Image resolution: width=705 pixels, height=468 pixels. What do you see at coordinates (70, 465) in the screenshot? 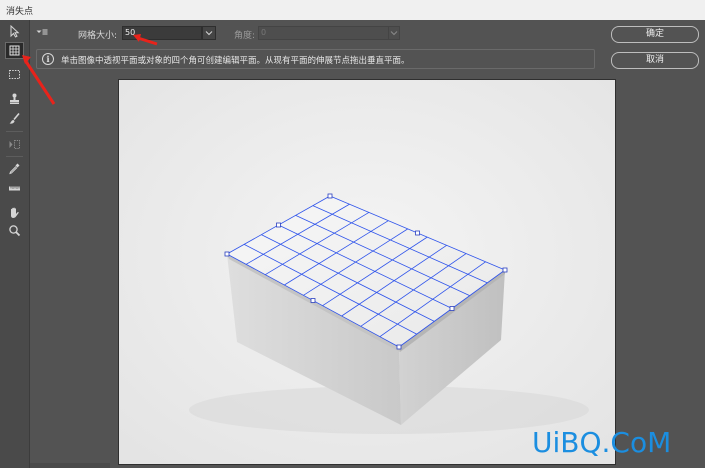
I see `status-strip` at bounding box center [70, 465].